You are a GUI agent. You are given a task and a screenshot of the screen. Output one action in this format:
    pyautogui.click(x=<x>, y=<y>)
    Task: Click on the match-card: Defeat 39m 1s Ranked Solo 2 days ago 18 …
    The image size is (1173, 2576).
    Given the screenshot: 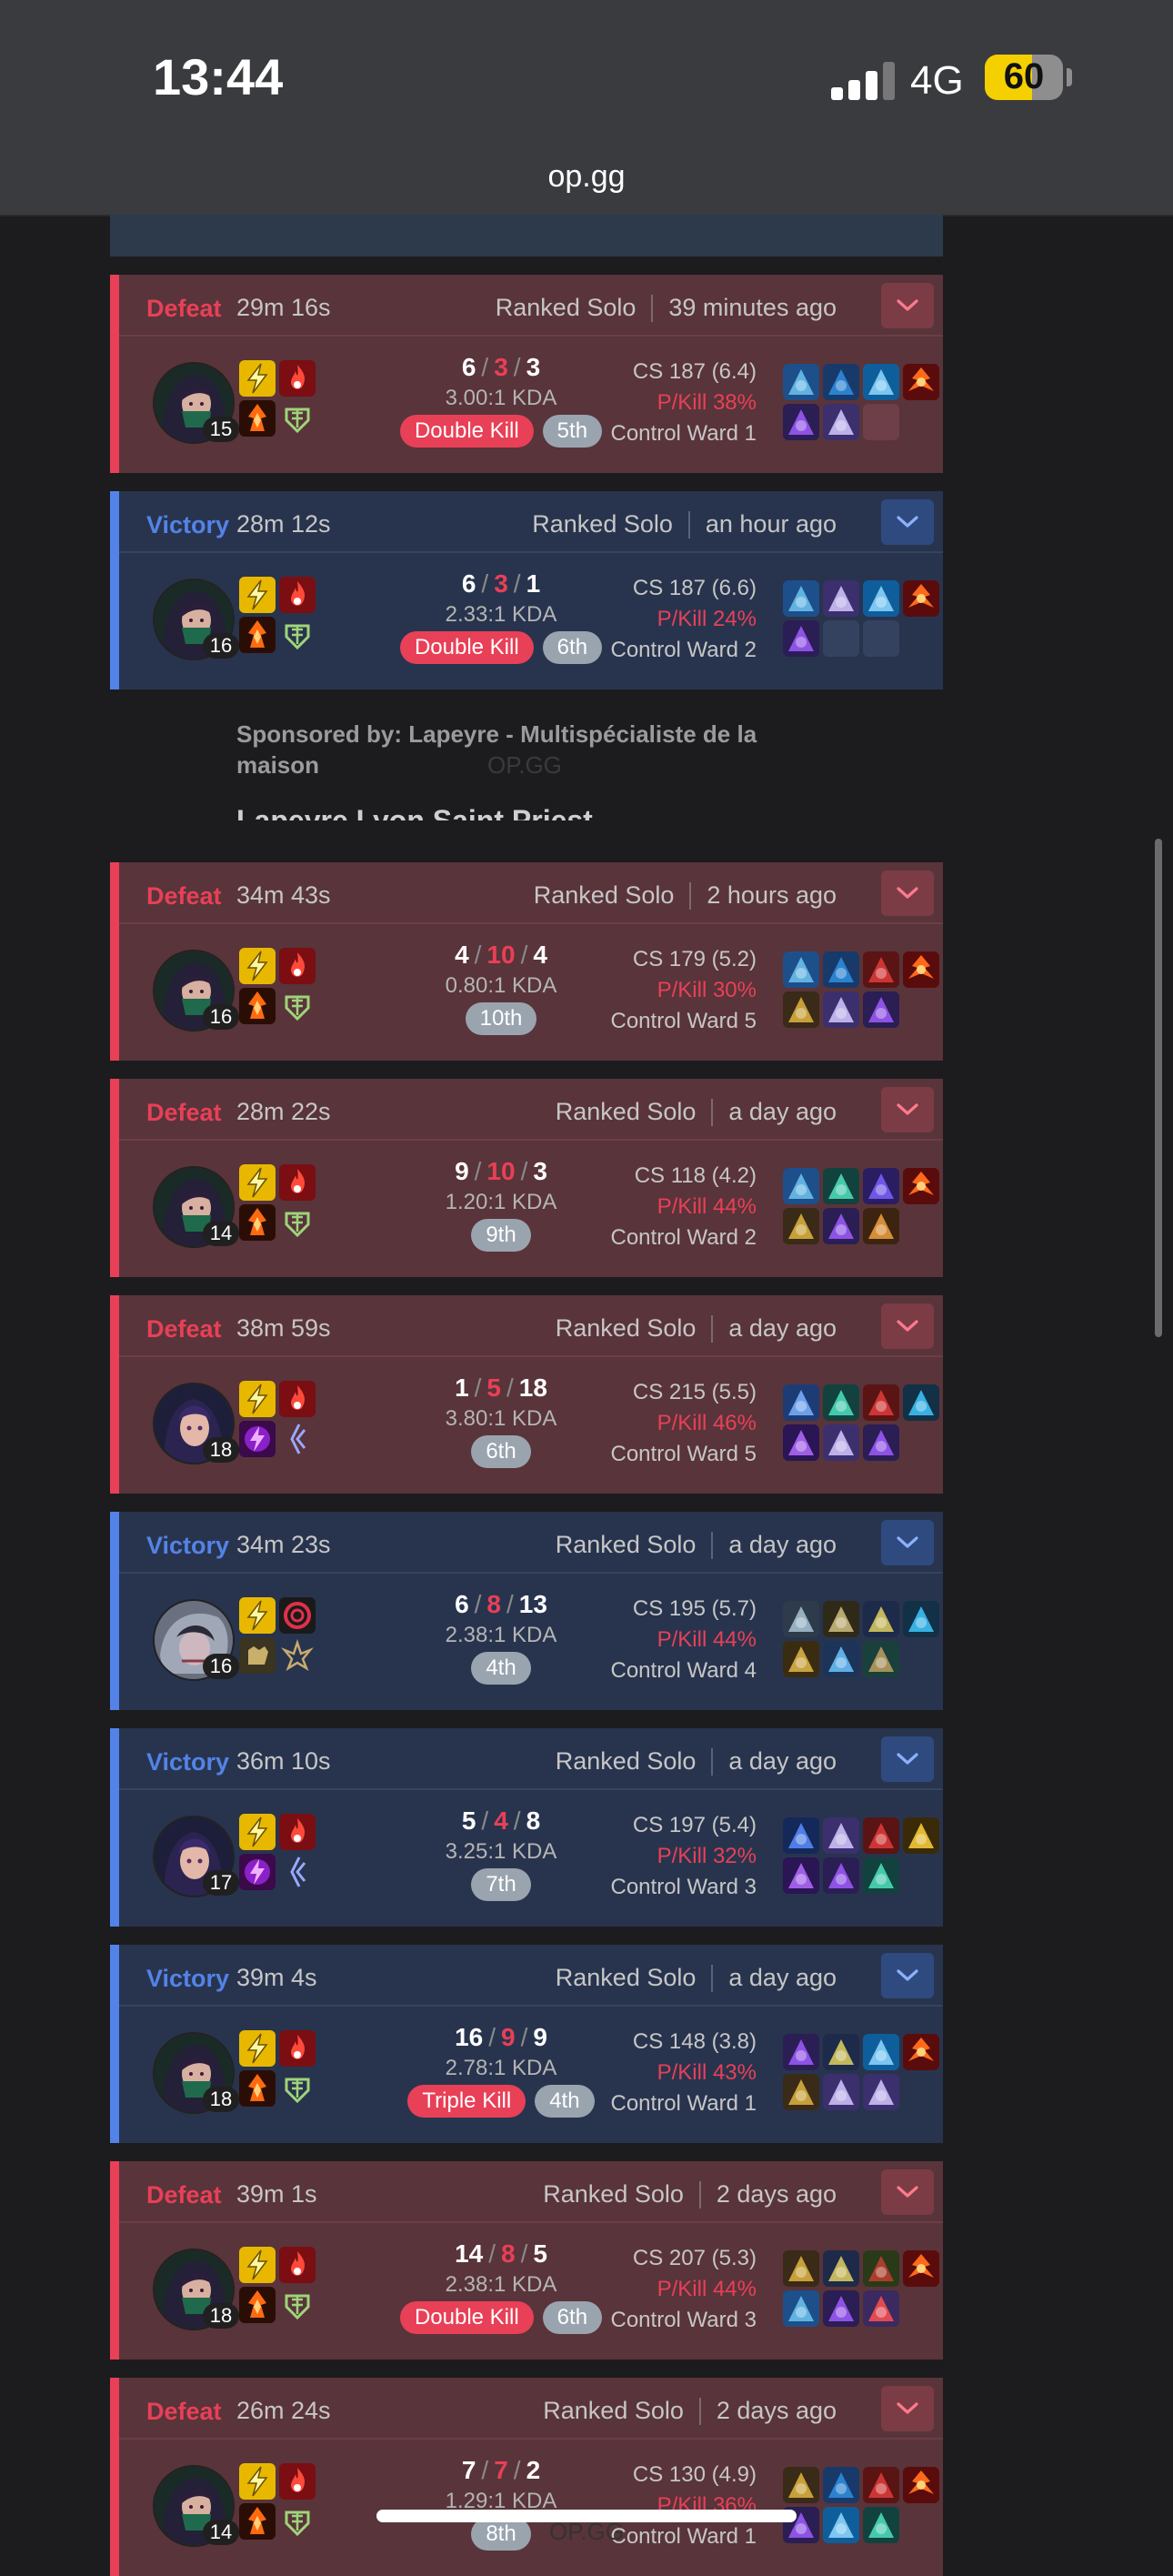 What is the action you would take?
    pyautogui.click(x=526, y=2260)
    